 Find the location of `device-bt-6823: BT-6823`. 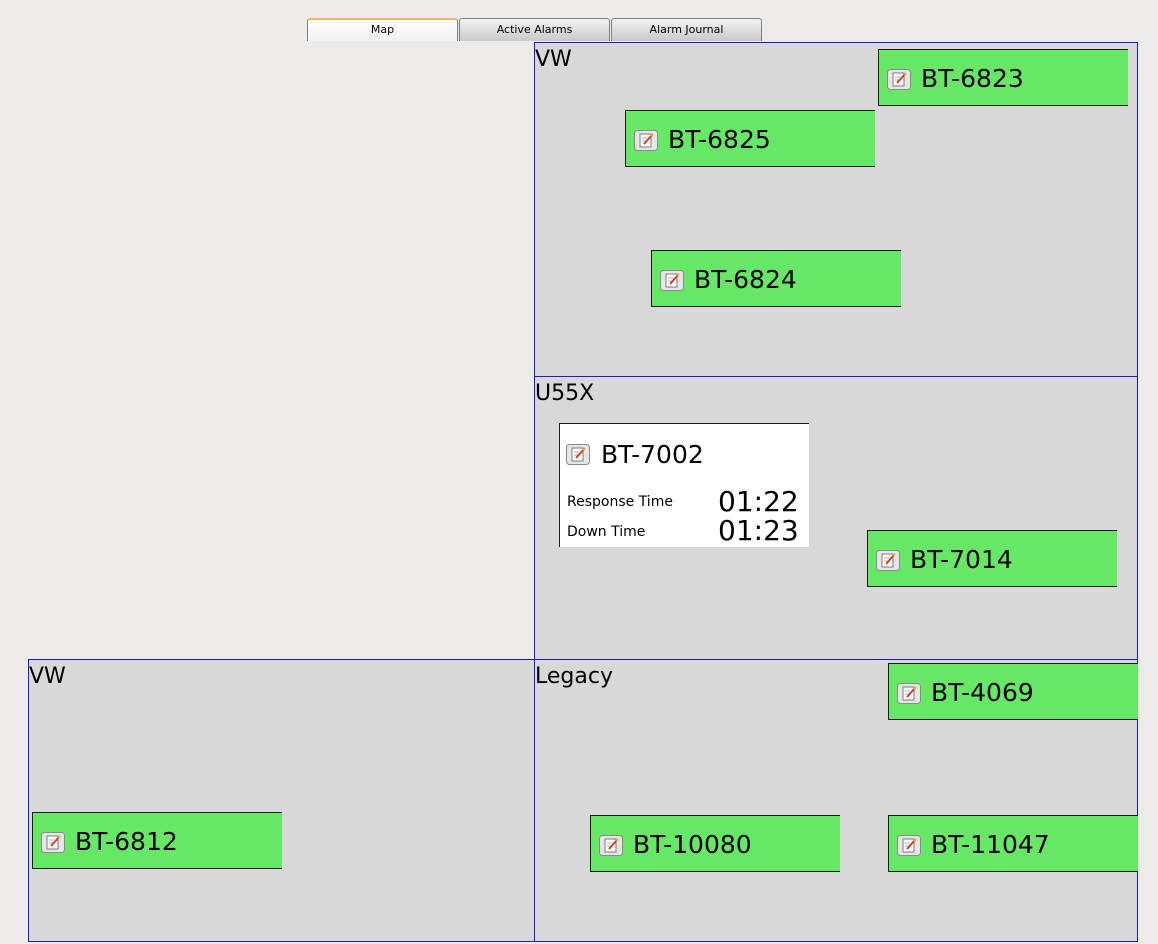

device-bt-6823: BT-6823 is located at coordinates (1003, 77).